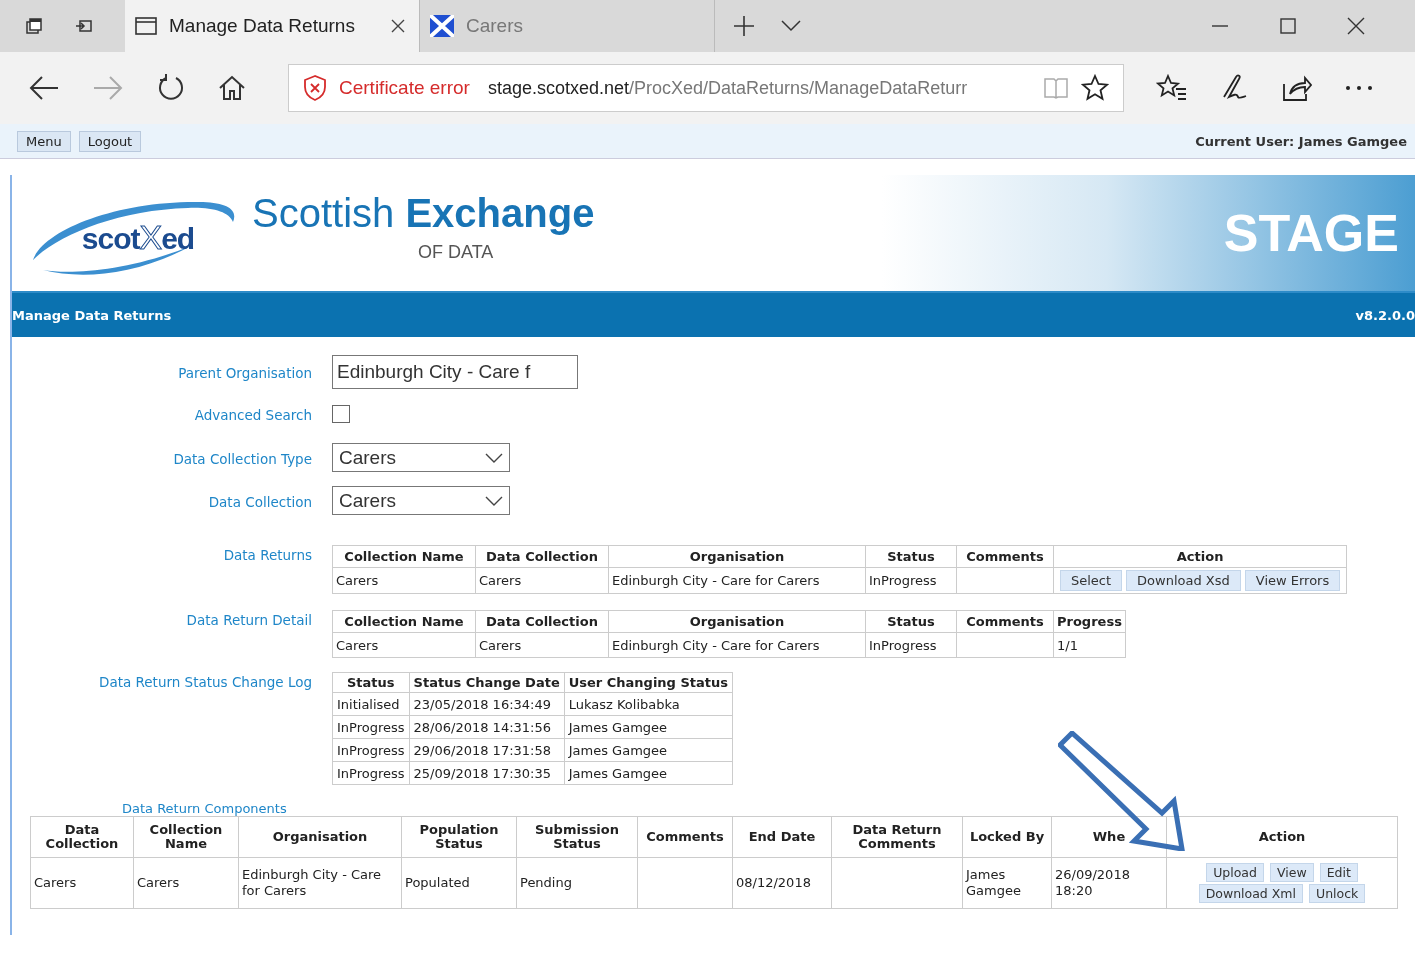 The height and width of the screenshot is (977, 1415). What do you see at coordinates (1091, 580) in the screenshot?
I see `action-button: Select` at bounding box center [1091, 580].